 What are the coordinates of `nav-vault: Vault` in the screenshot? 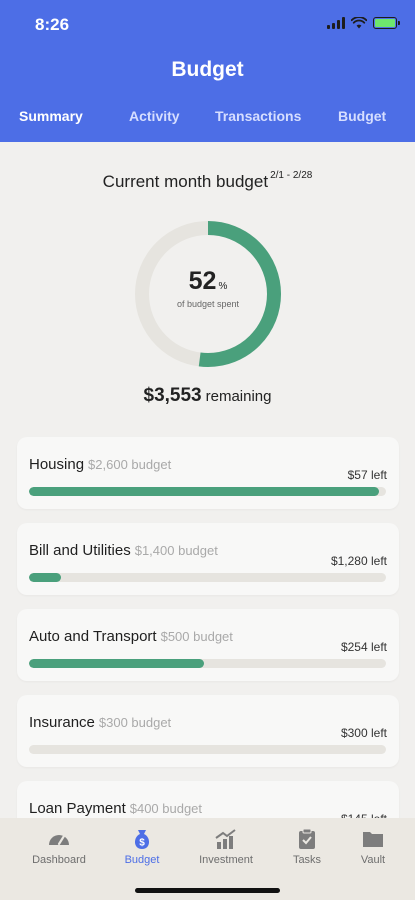 It's located at (373, 847).